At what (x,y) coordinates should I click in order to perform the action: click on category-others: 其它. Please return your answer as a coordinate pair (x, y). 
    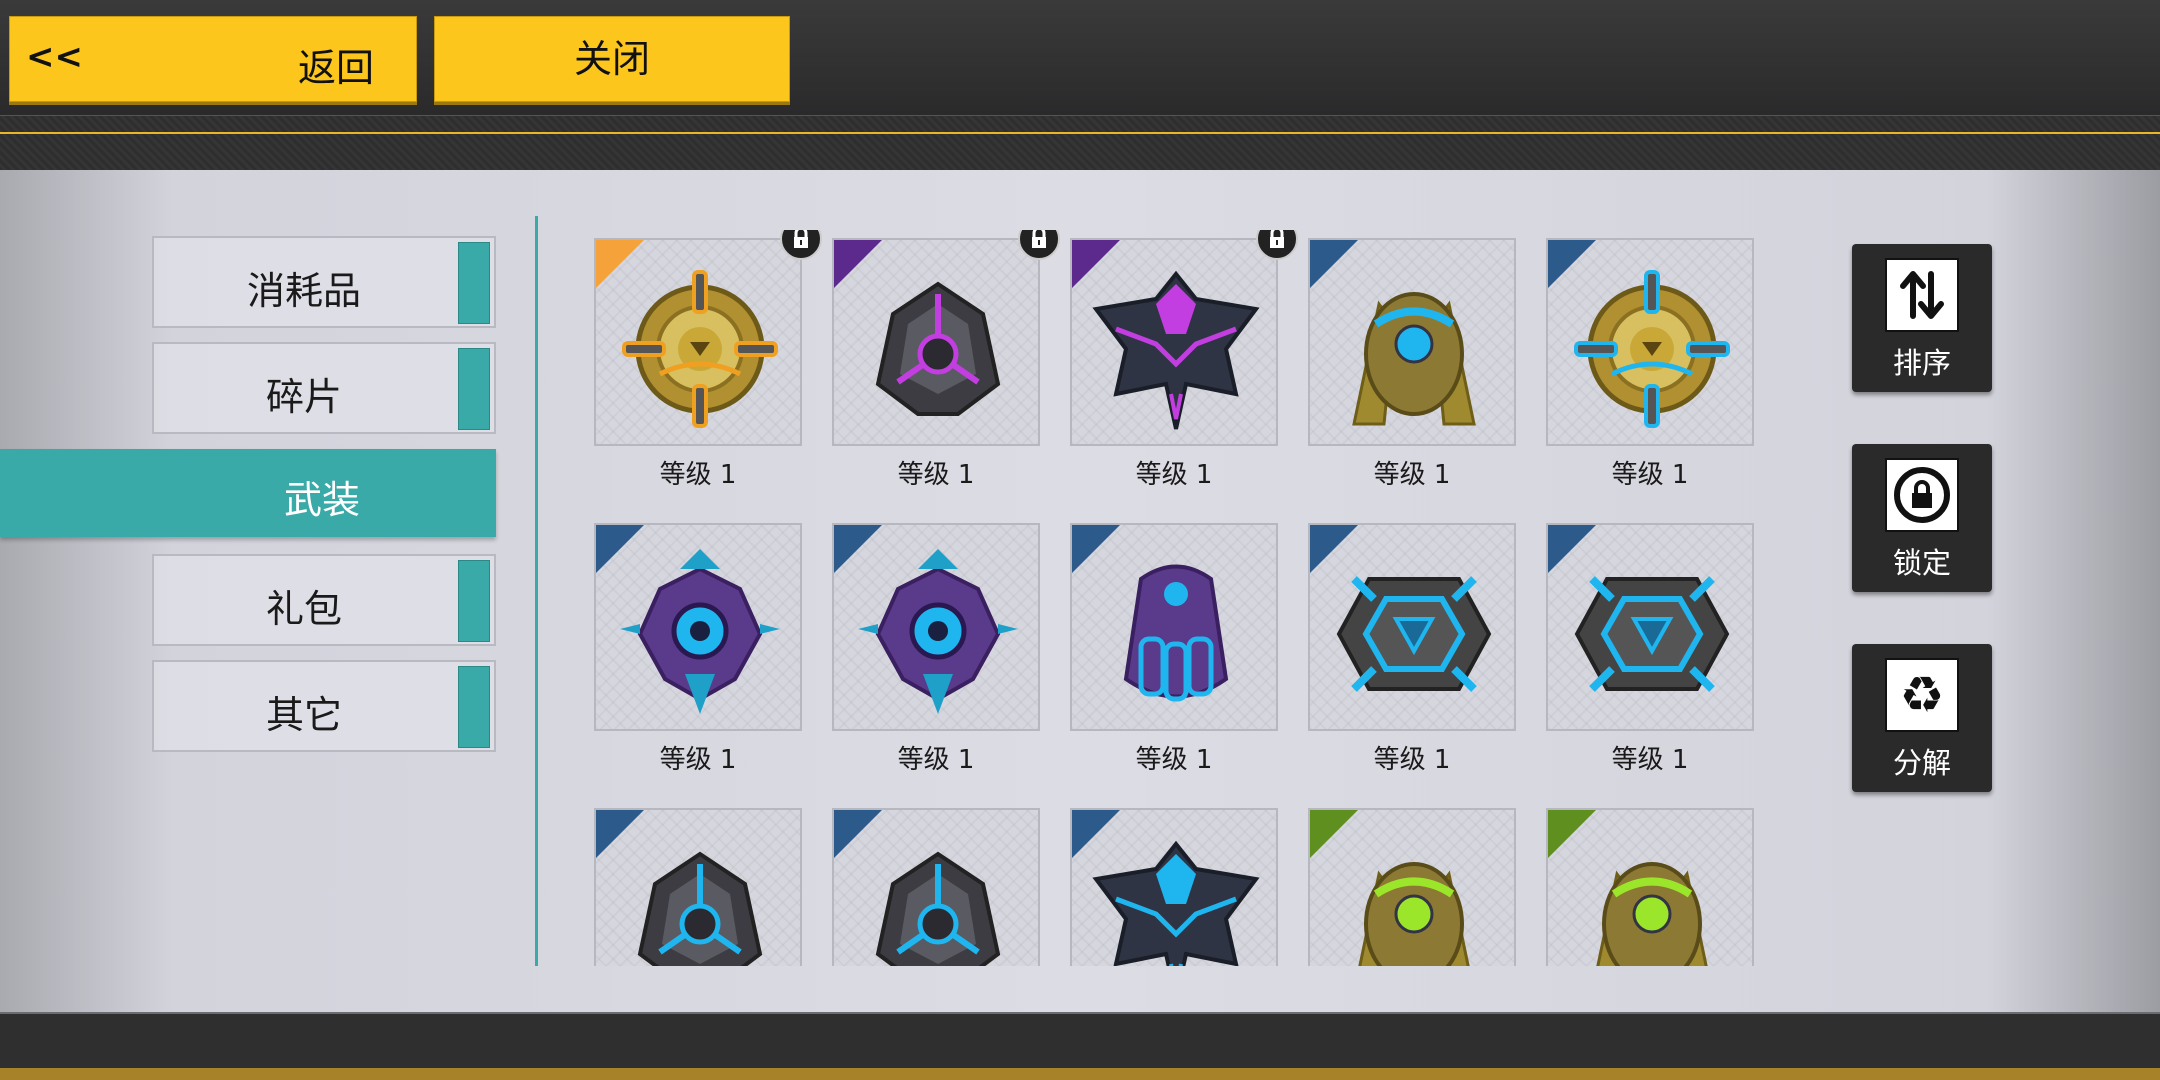
    Looking at the image, I should click on (324, 706).